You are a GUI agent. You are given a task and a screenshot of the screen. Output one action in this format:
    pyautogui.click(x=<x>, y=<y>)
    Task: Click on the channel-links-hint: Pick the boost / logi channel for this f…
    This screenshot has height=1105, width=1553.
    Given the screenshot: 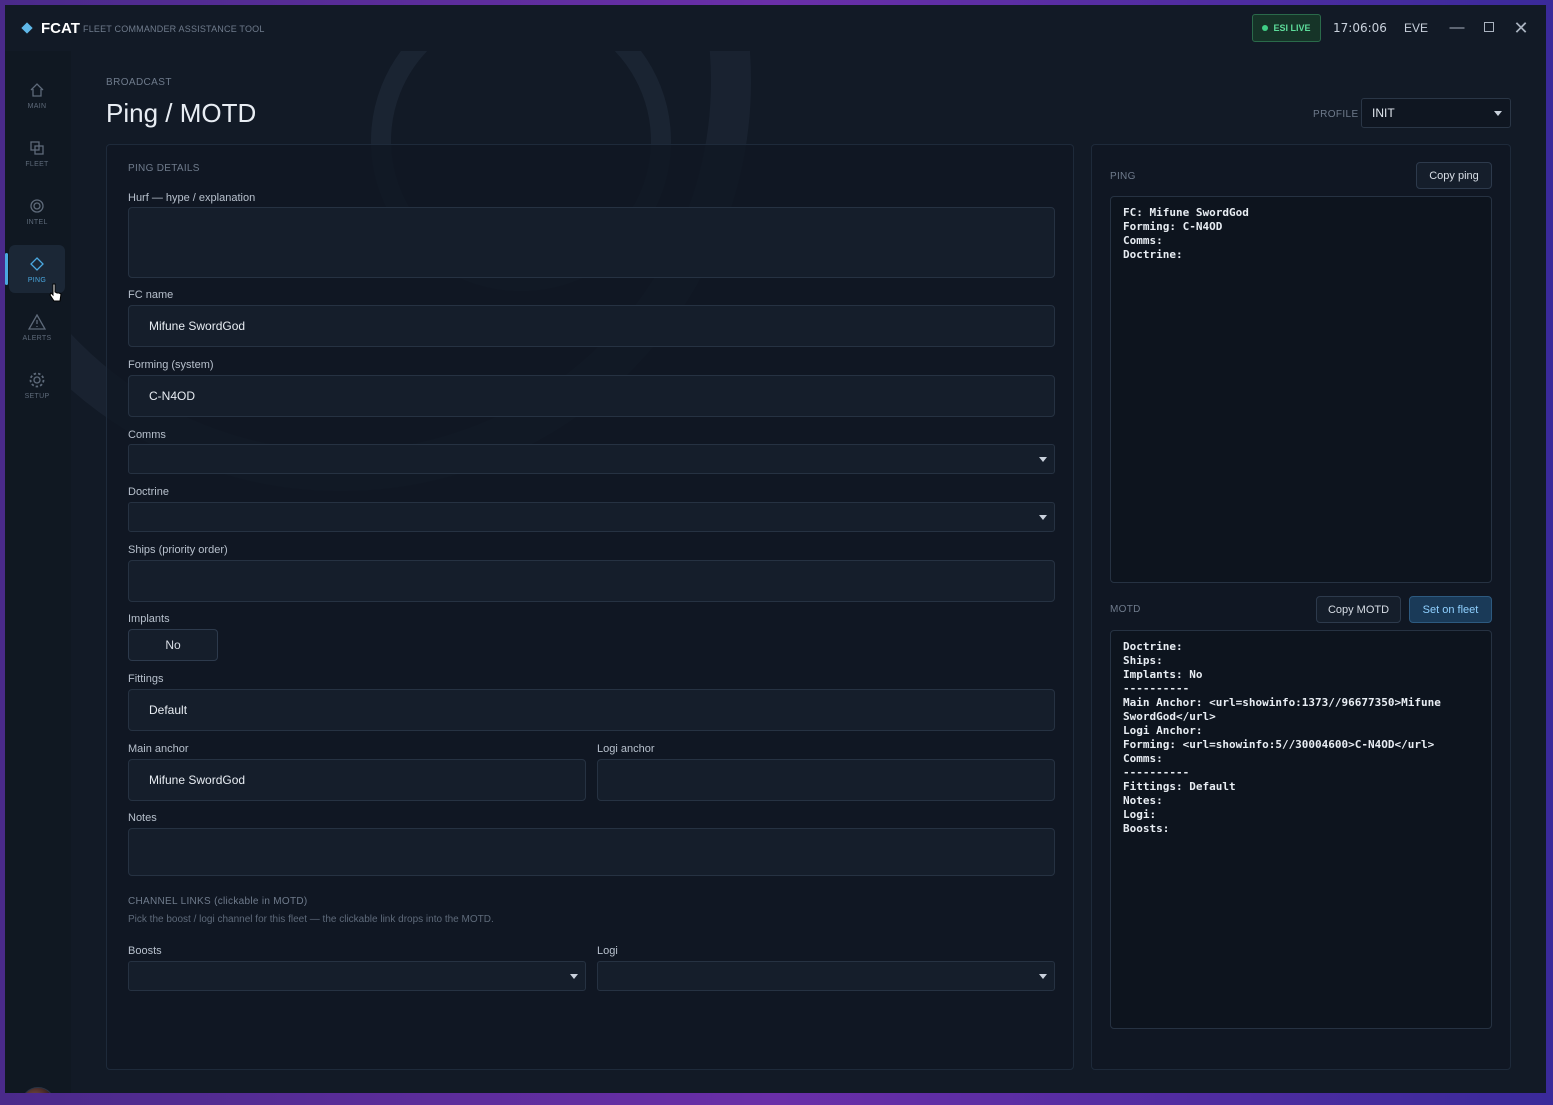 What is the action you would take?
    pyautogui.click(x=311, y=919)
    